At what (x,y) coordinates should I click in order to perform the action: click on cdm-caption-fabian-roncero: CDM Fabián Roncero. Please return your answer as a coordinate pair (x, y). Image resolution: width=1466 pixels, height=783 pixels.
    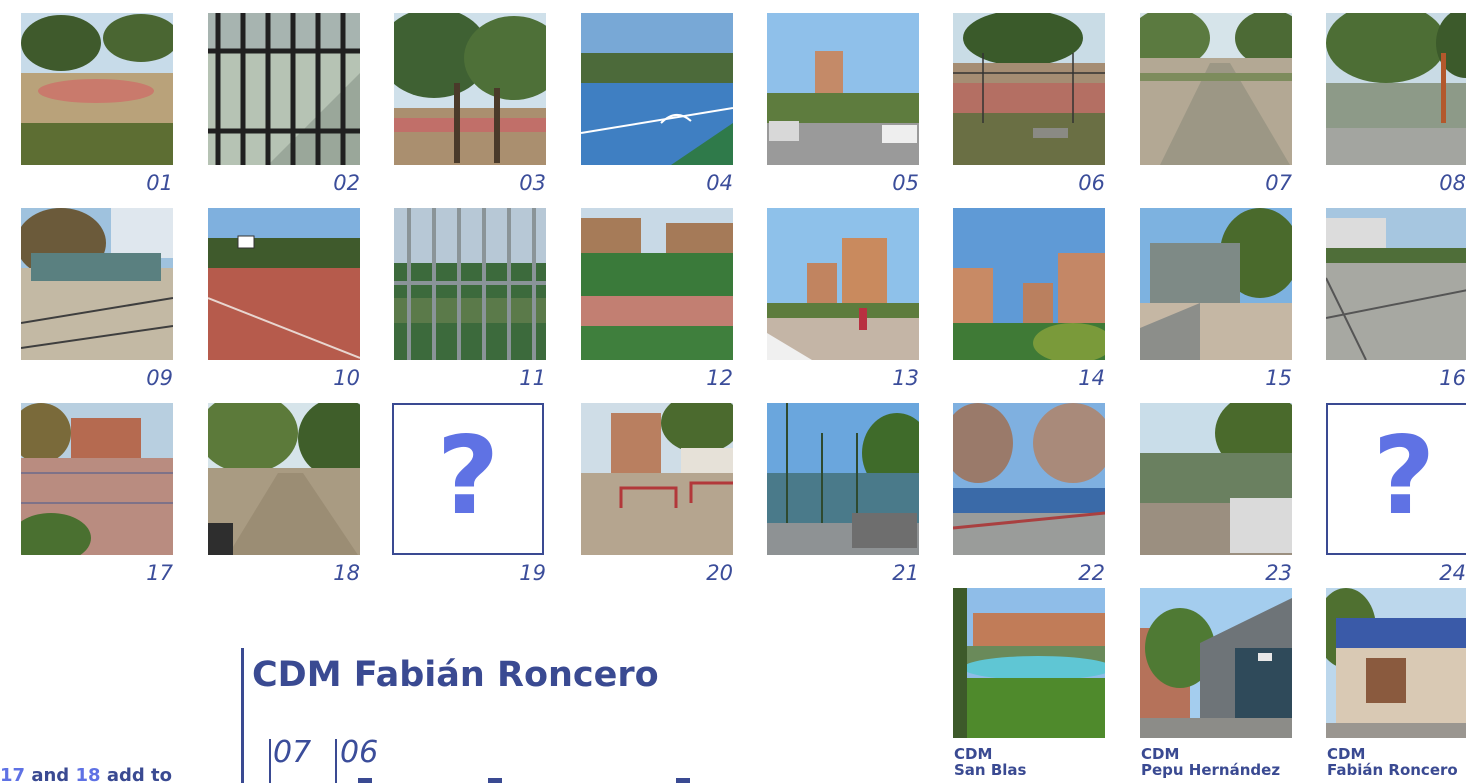
    Looking at the image, I should click on (1392, 762).